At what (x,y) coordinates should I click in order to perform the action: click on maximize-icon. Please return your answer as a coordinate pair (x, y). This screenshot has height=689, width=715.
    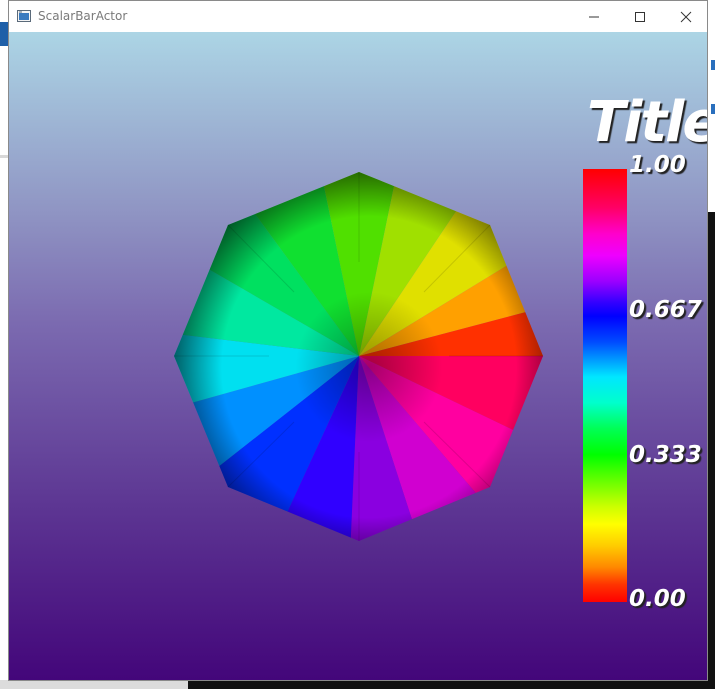
    Looking at the image, I should click on (640, 16).